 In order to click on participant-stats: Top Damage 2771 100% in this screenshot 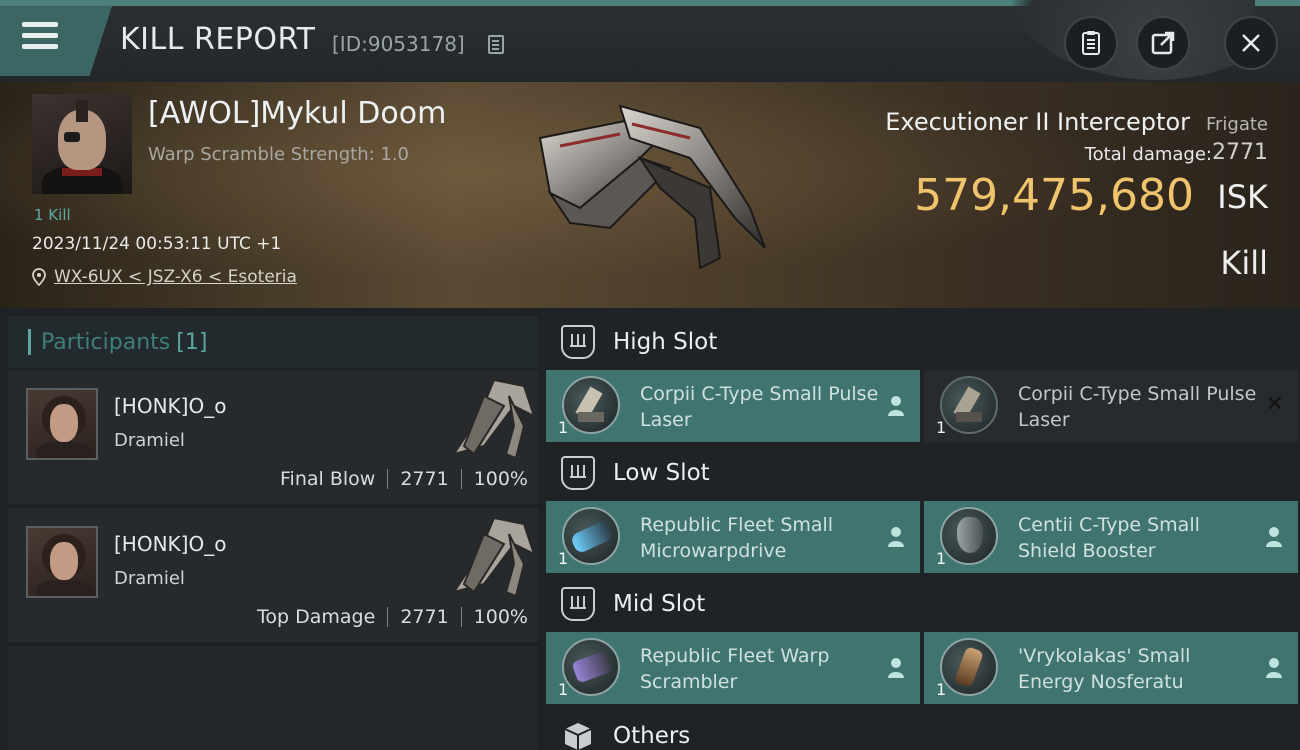, I will do `click(392, 617)`.